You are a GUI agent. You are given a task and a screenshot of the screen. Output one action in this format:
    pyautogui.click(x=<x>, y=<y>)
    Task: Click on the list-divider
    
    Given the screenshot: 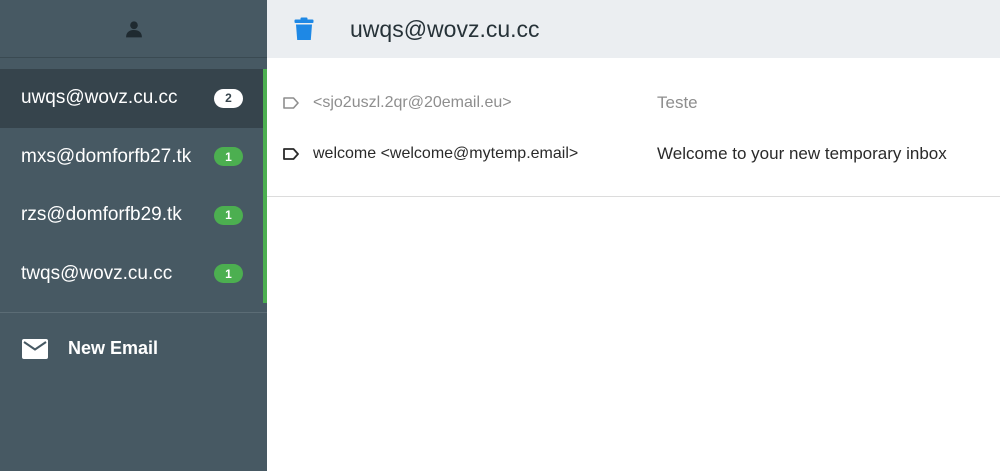 What is the action you would take?
    pyautogui.click(x=633, y=196)
    